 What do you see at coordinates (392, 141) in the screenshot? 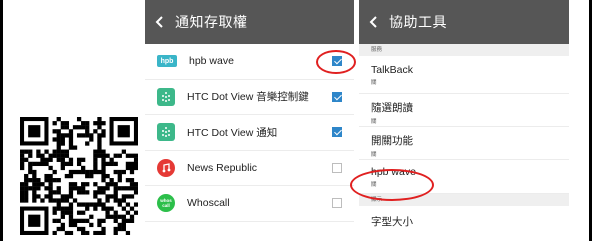
I see `service-title: 開關功能` at bounding box center [392, 141].